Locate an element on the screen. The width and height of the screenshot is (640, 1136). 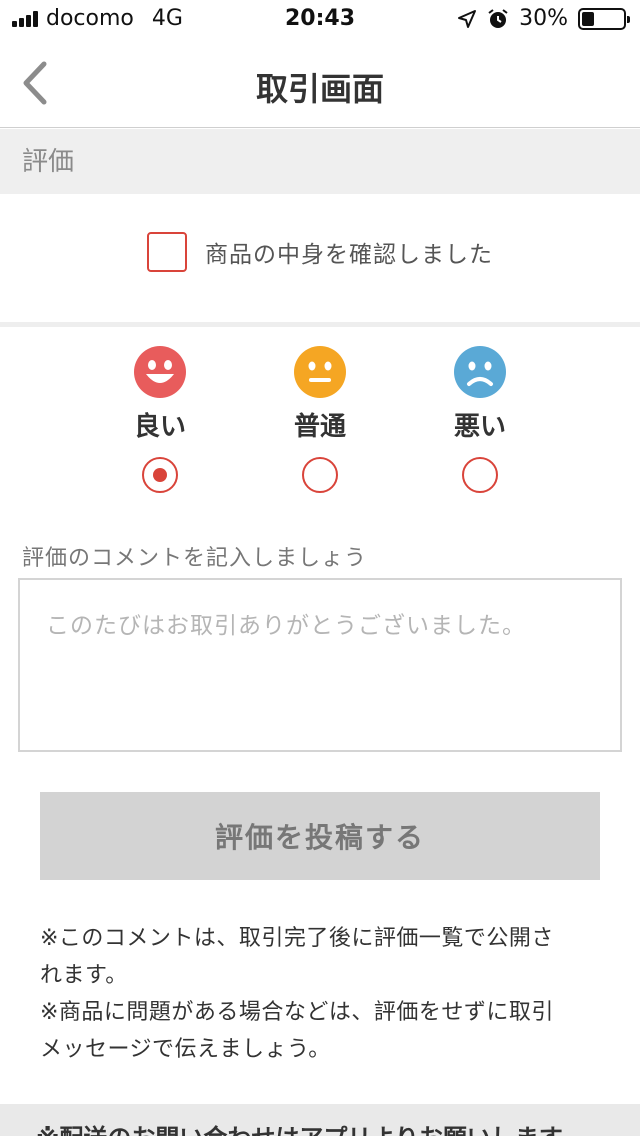
rating-group: 良い 普通 悪い is located at coordinates (320, 421).